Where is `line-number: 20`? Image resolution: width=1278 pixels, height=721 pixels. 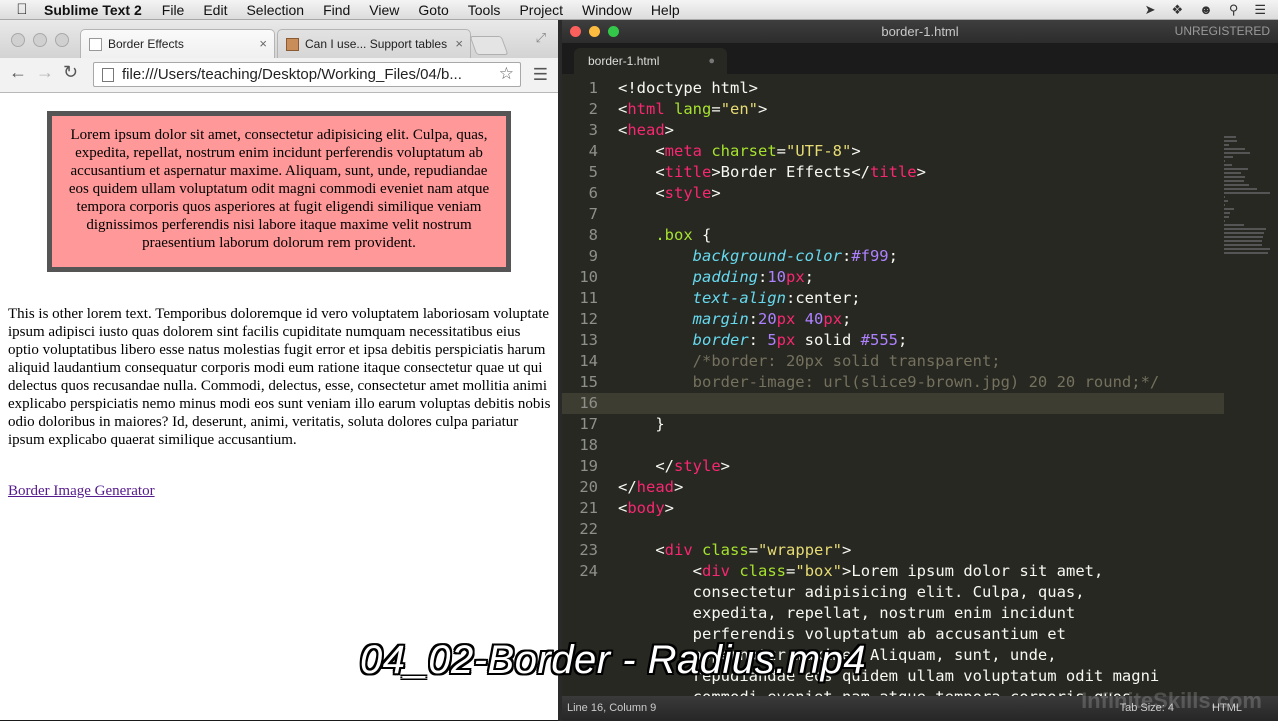 line-number: 20 is located at coordinates (588, 487).